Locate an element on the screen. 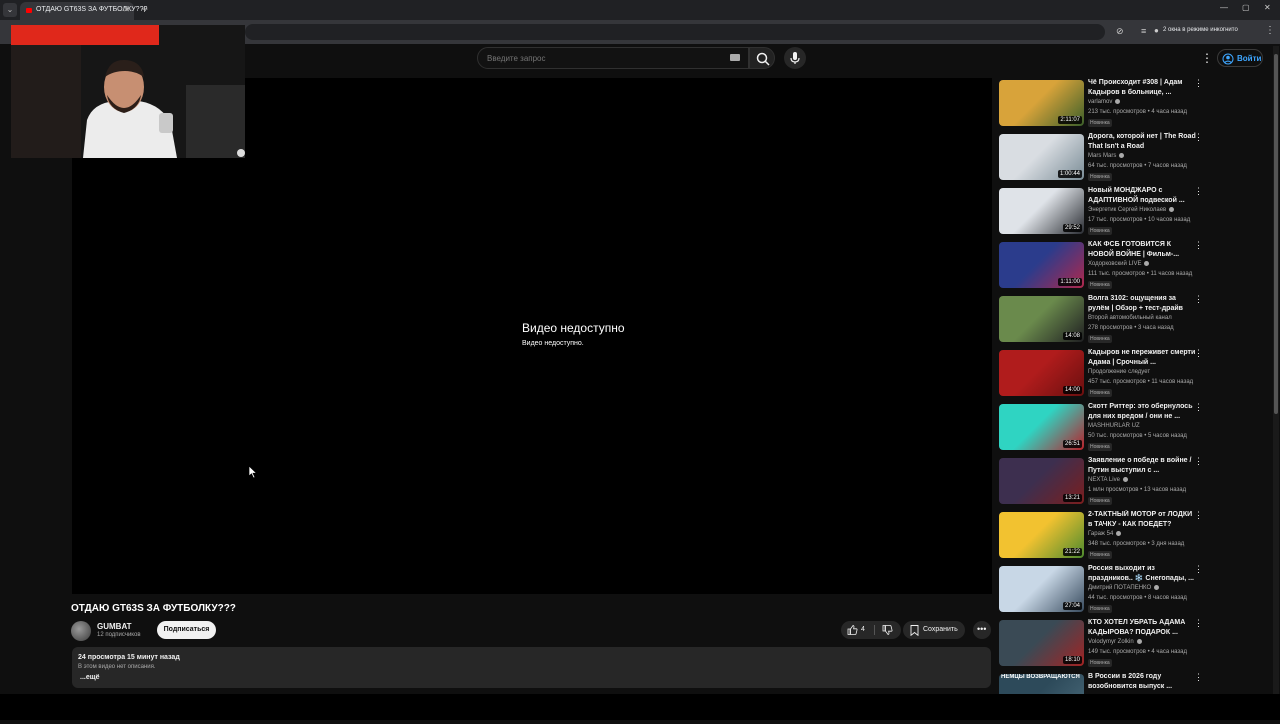 The width and height of the screenshot is (1280, 724). show-more-link: ...ещё is located at coordinates (90, 677).